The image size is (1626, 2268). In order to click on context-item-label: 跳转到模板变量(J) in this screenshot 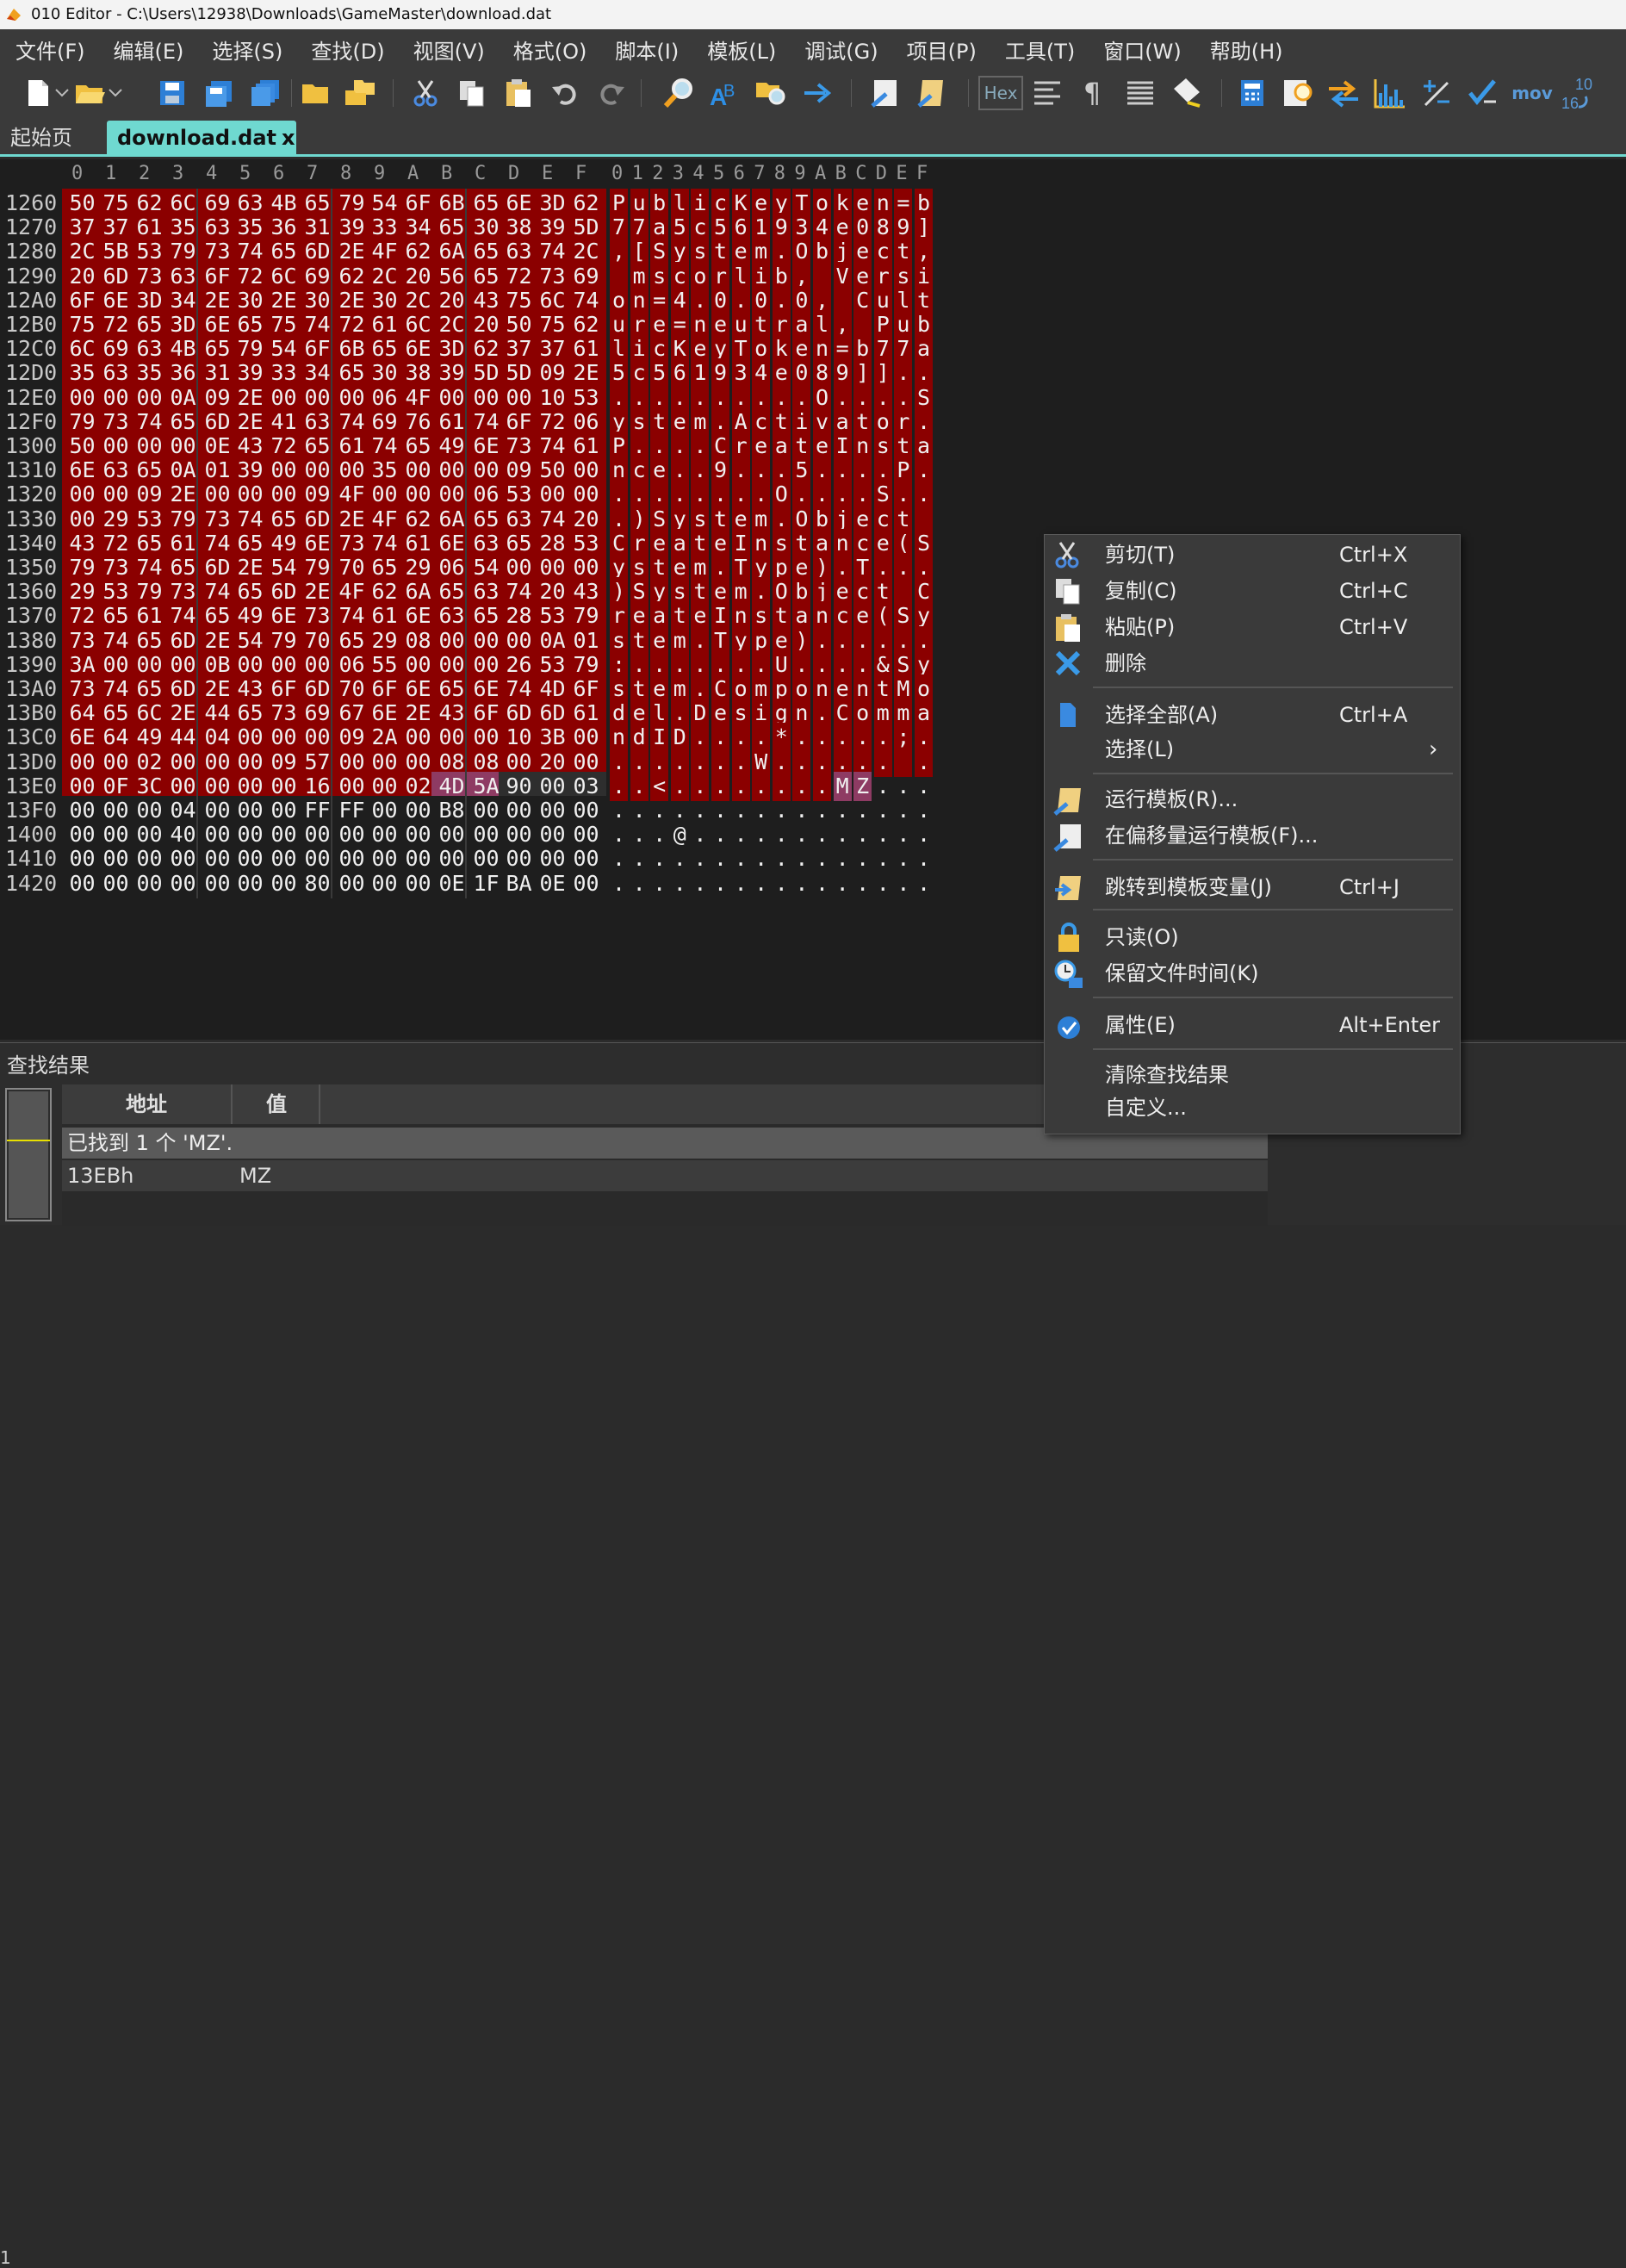, I will do `click(1188, 887)`.